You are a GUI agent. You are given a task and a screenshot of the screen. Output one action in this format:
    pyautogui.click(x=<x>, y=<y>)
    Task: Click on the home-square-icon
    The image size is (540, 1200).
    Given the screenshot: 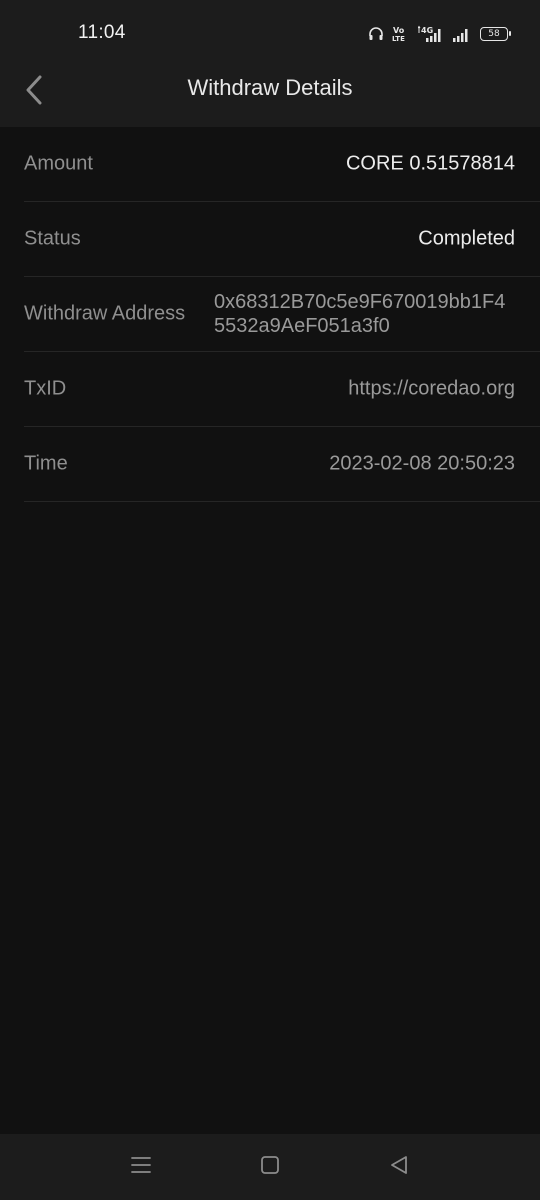 What is the action you would take?
    pyautogui.click(x=270, y=1167)
    